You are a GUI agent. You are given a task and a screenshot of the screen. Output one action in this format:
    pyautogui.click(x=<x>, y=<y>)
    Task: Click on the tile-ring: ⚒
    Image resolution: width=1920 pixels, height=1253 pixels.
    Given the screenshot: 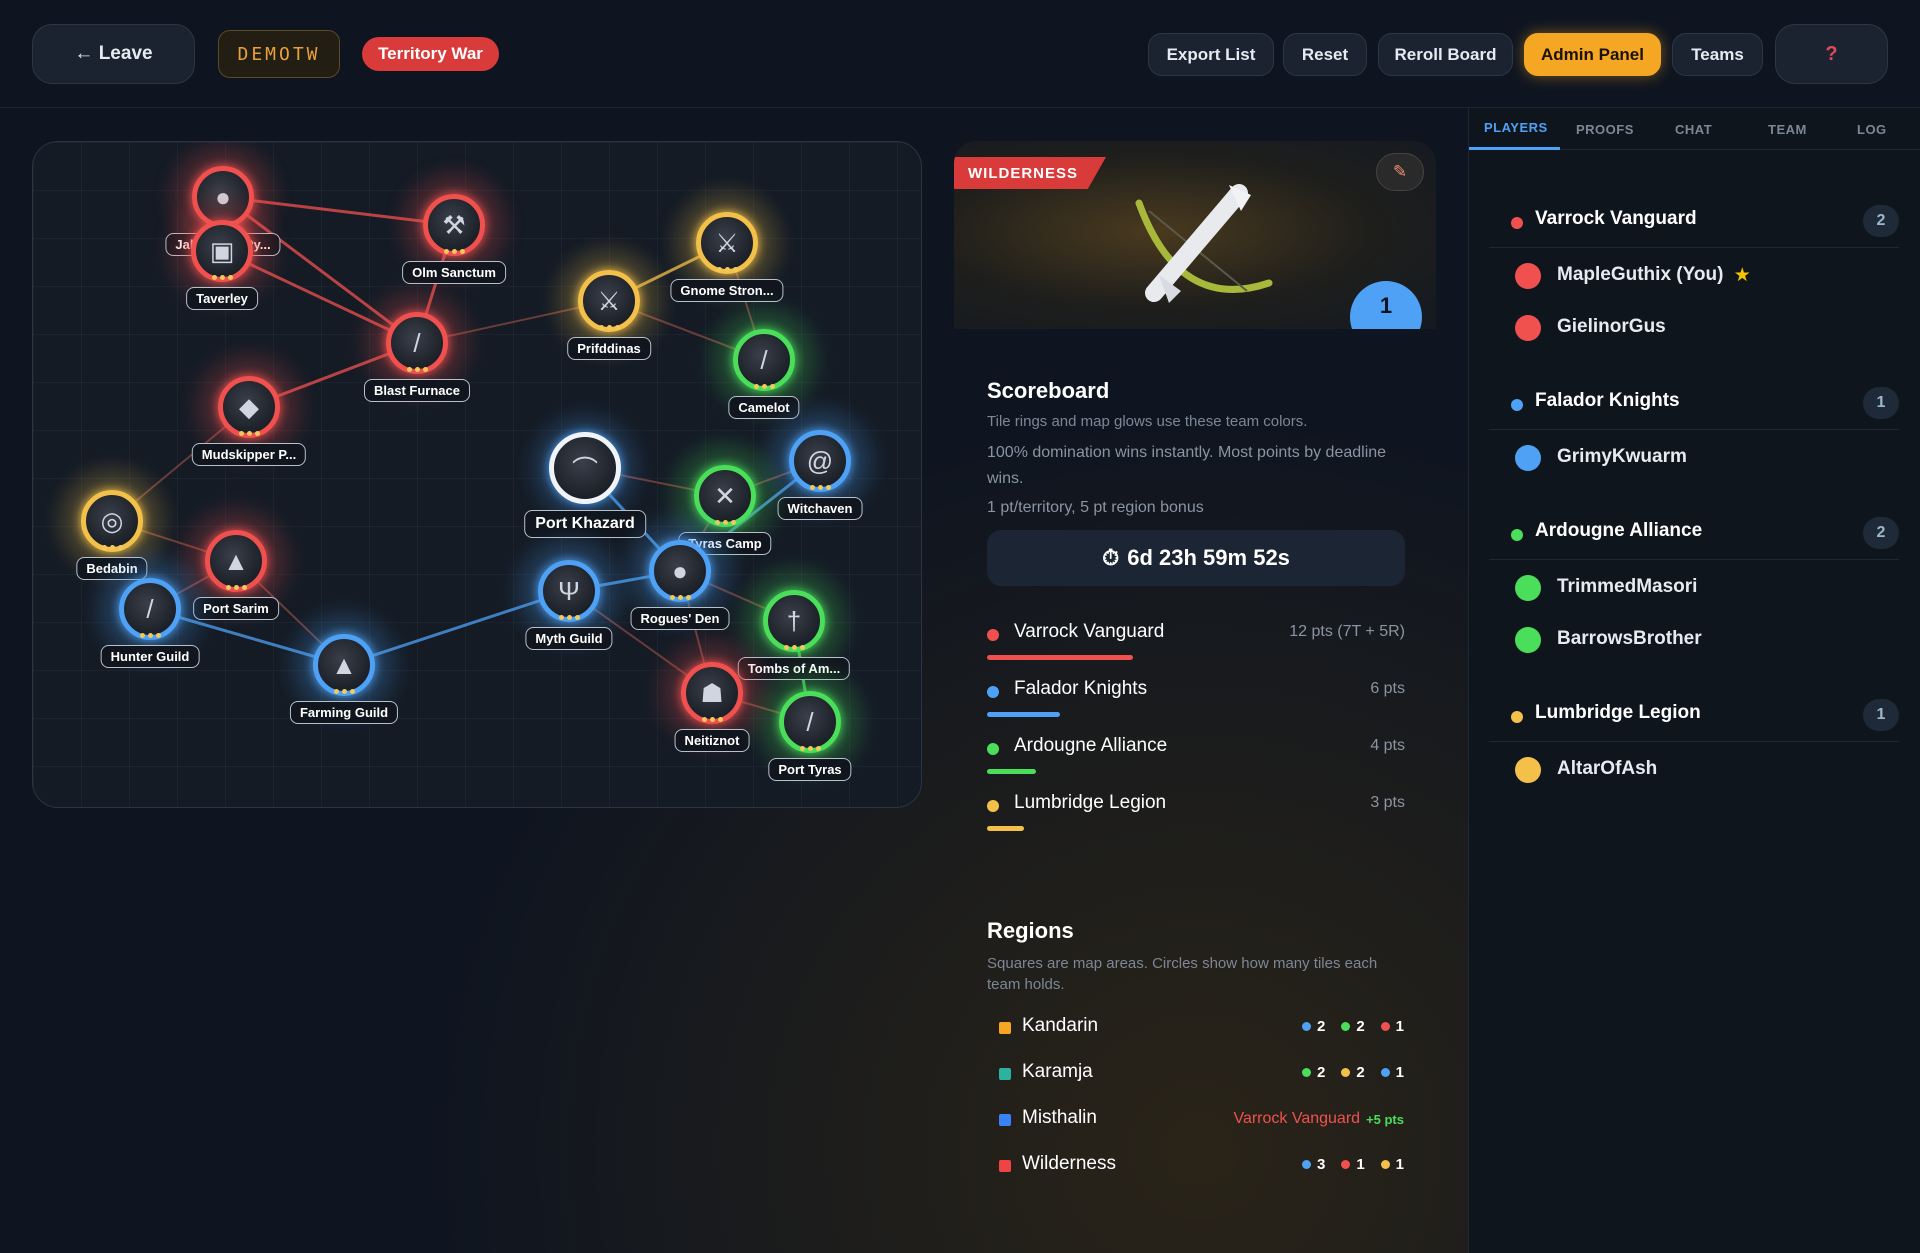 What is the action you would take?
    pyautogui.click(x=454, y=225)
    